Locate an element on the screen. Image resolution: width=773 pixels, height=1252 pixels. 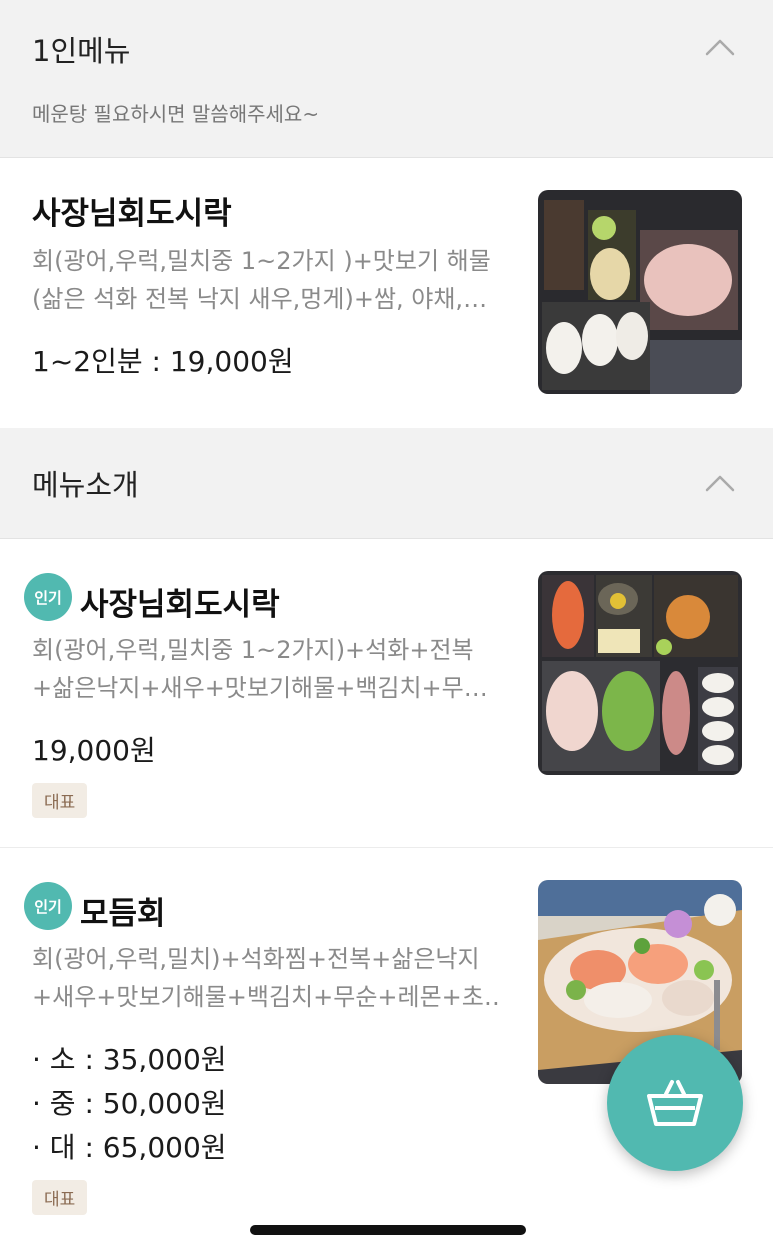
menu-item-price-large: · 대 : 65,000원 is located at coordinates (129, 1147).